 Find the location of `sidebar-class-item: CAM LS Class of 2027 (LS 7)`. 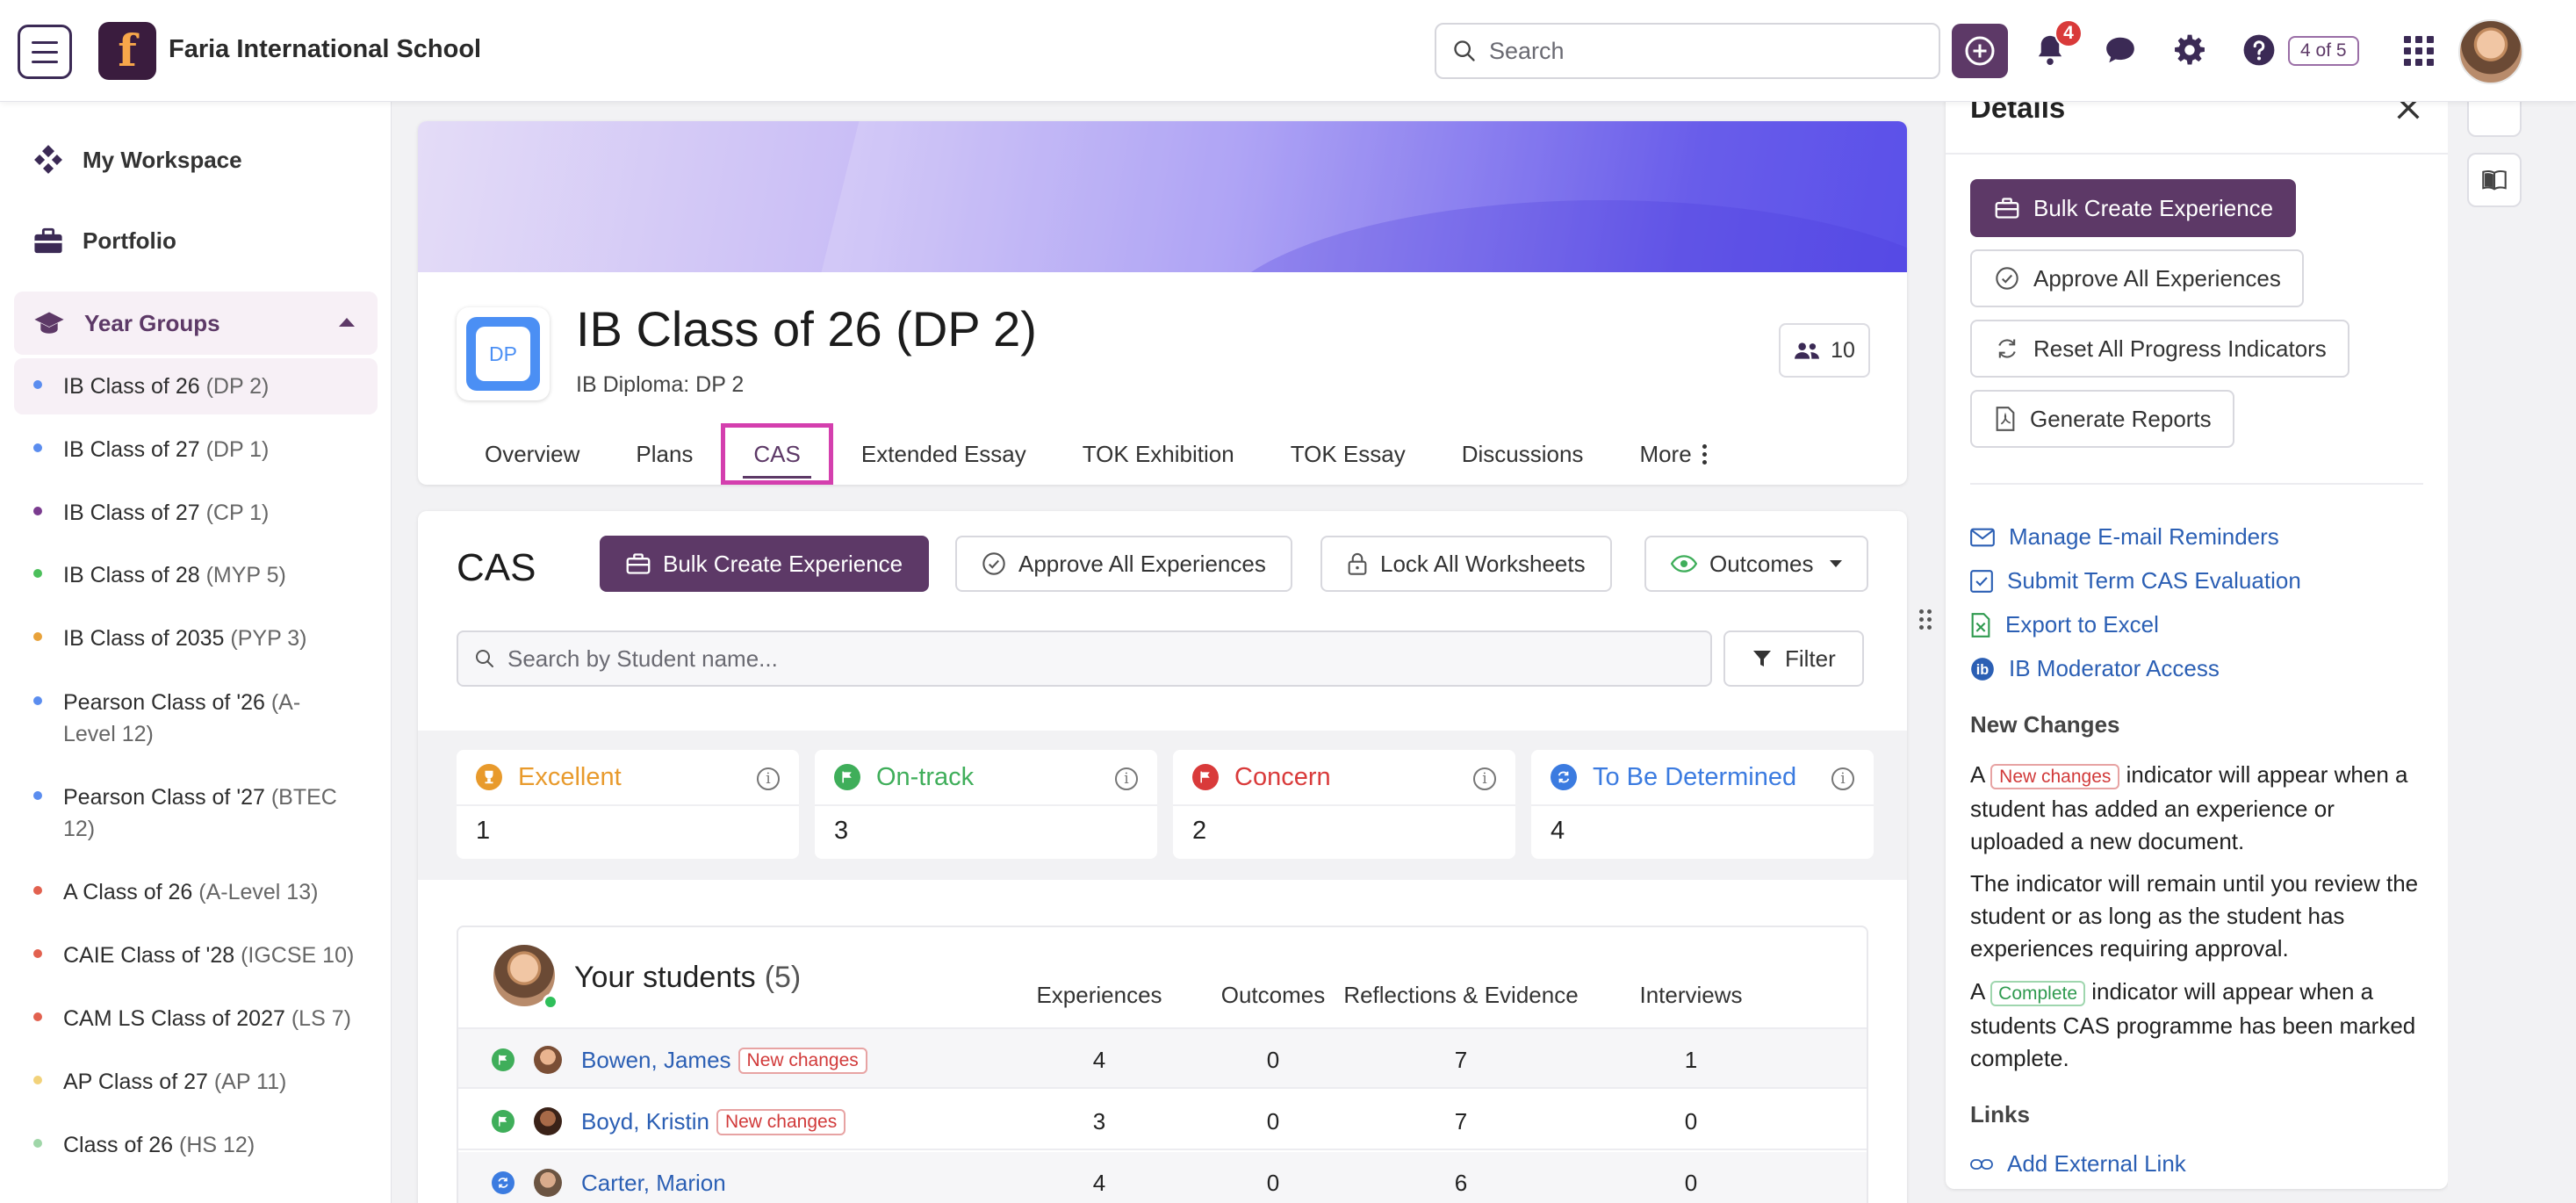

sidebar-class-item: CAM LS Class of 2027 (LS 7) is located at coordinates (196, 1018).